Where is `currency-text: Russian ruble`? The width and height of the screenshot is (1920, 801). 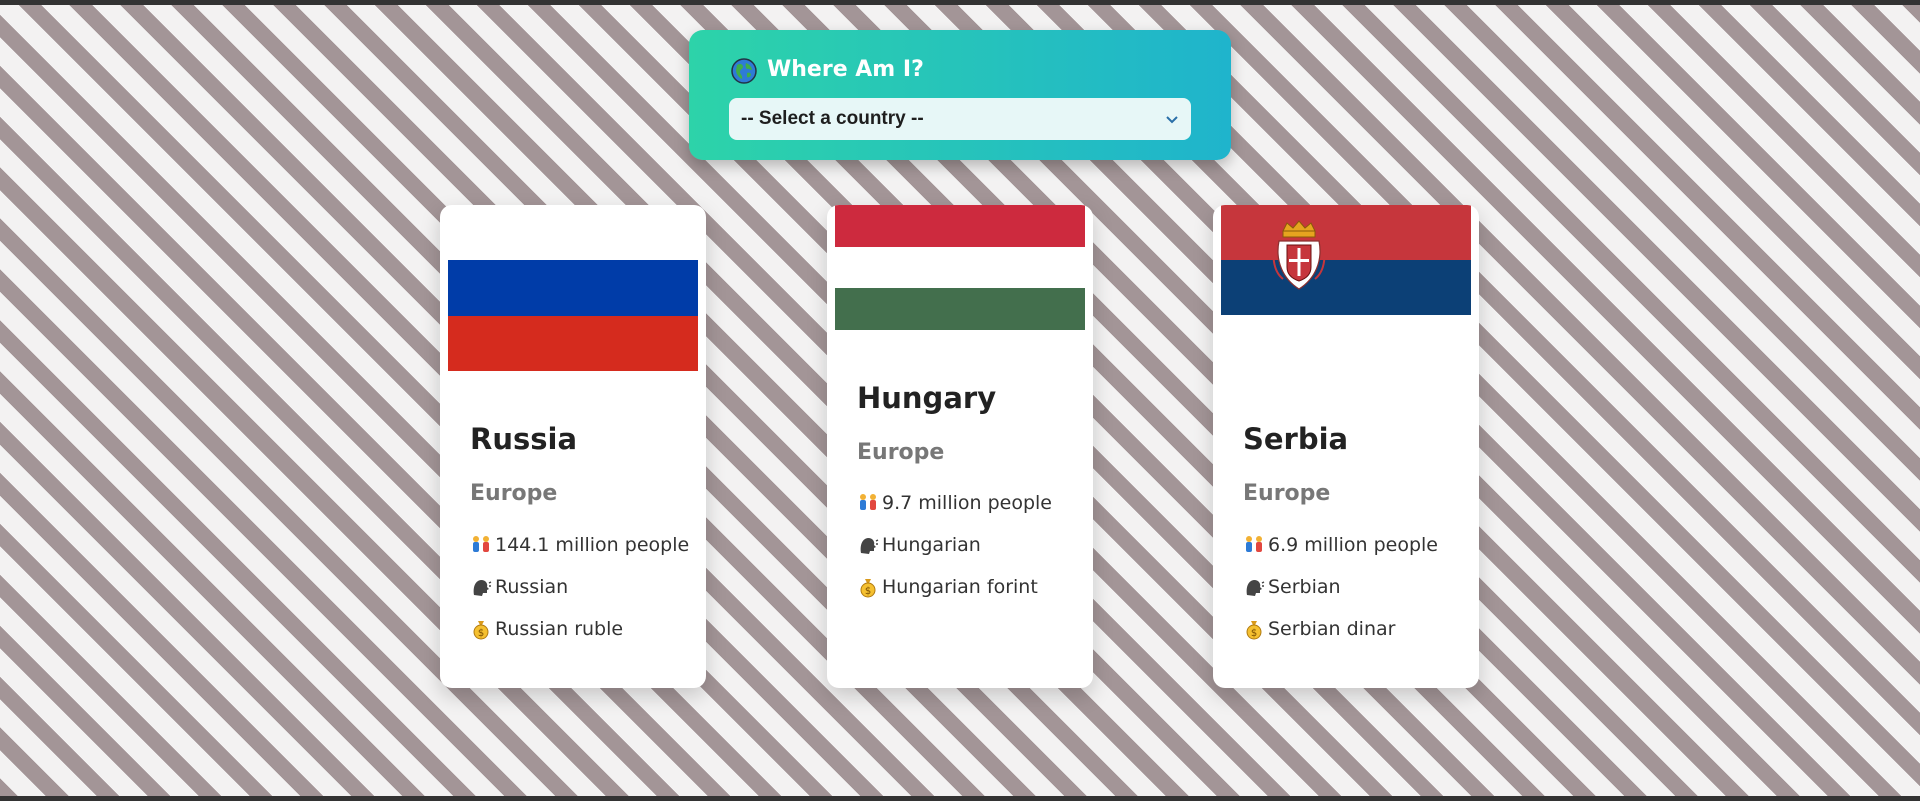 currency-text: Russian ruble is located at coordinates (559, 629).